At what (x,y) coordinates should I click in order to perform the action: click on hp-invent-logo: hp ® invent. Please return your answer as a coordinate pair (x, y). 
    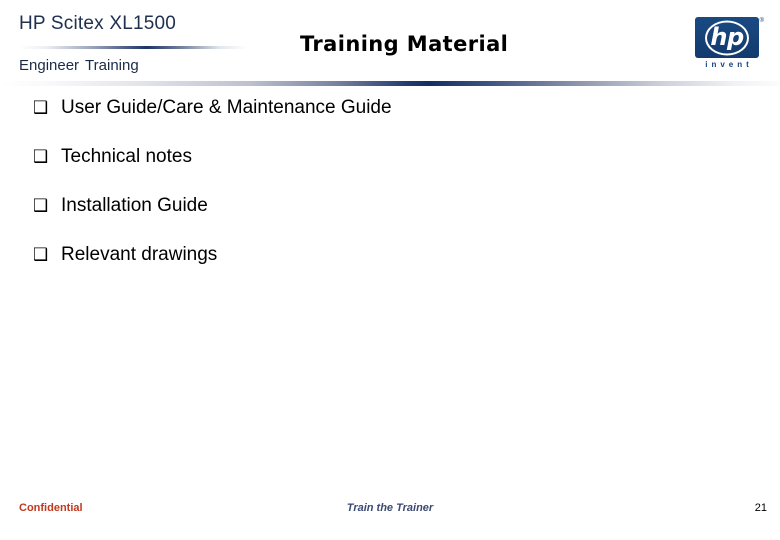
    Looking at the image, I should click on (728, 46).